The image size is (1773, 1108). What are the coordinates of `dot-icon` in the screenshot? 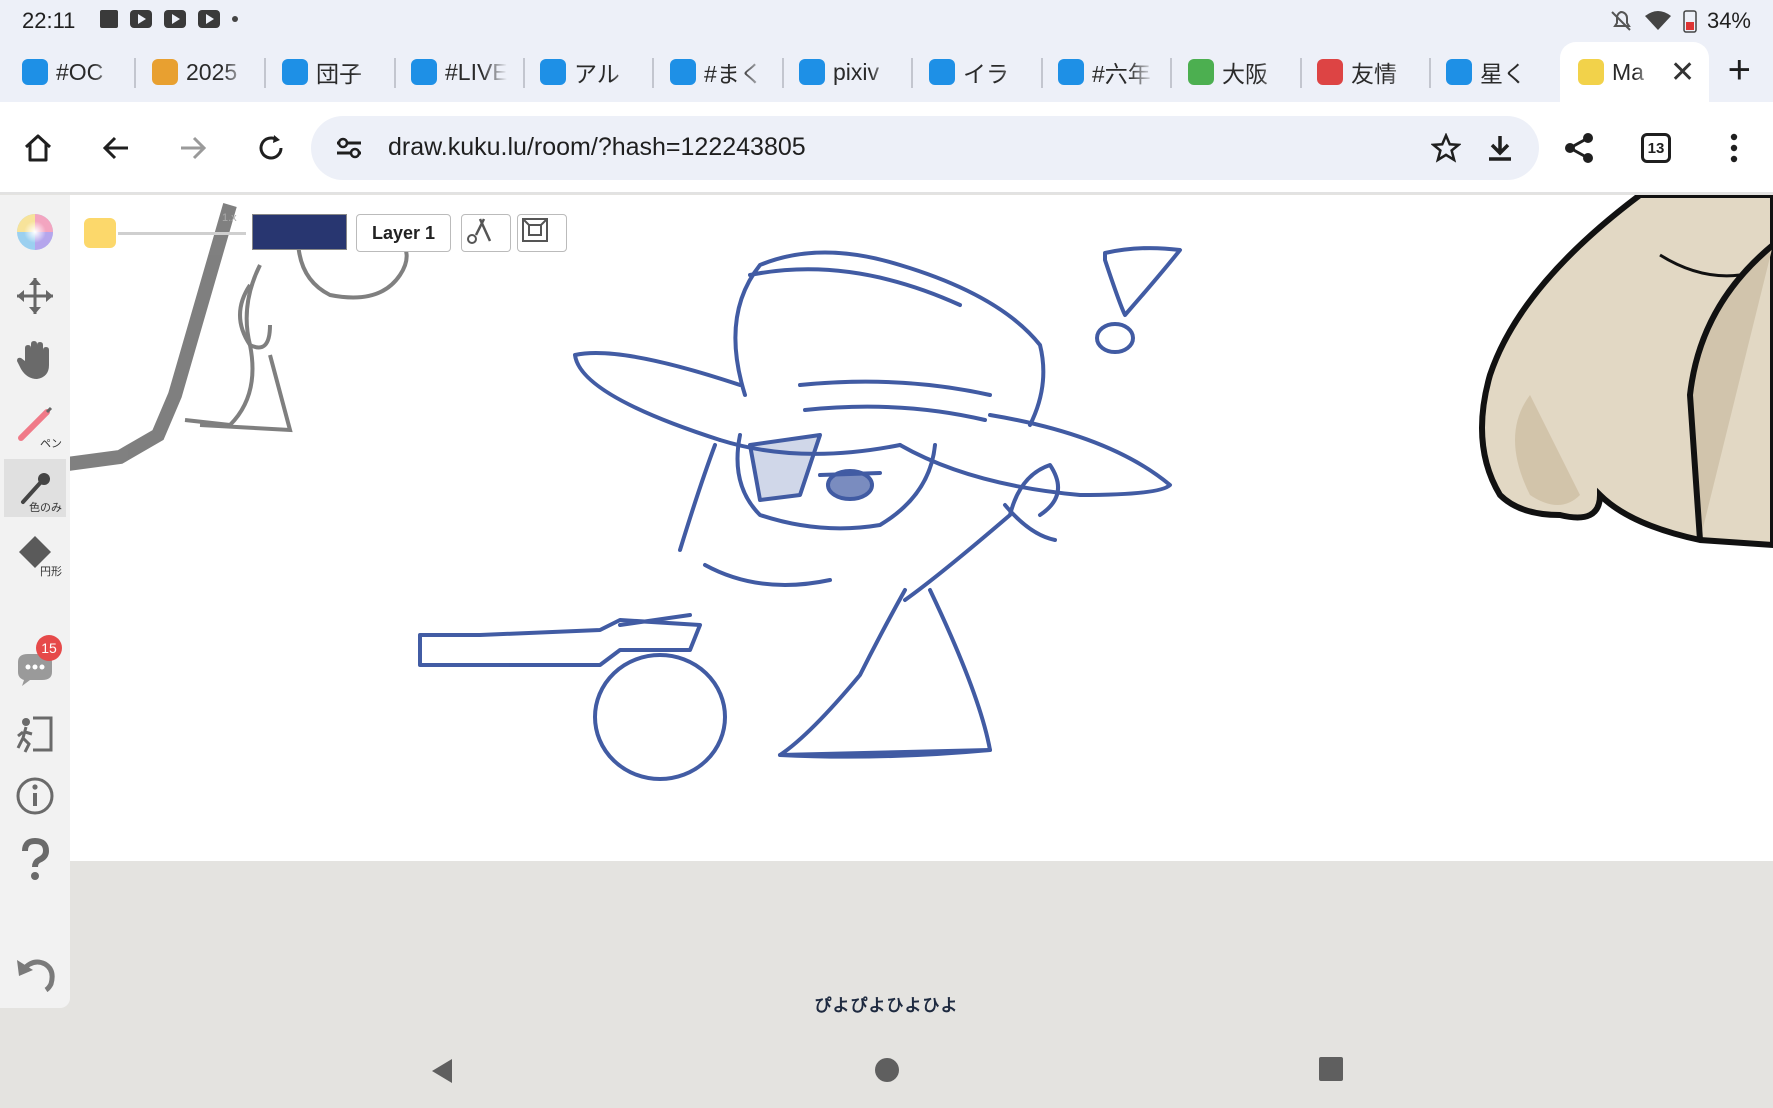 It's located at (235, 19).